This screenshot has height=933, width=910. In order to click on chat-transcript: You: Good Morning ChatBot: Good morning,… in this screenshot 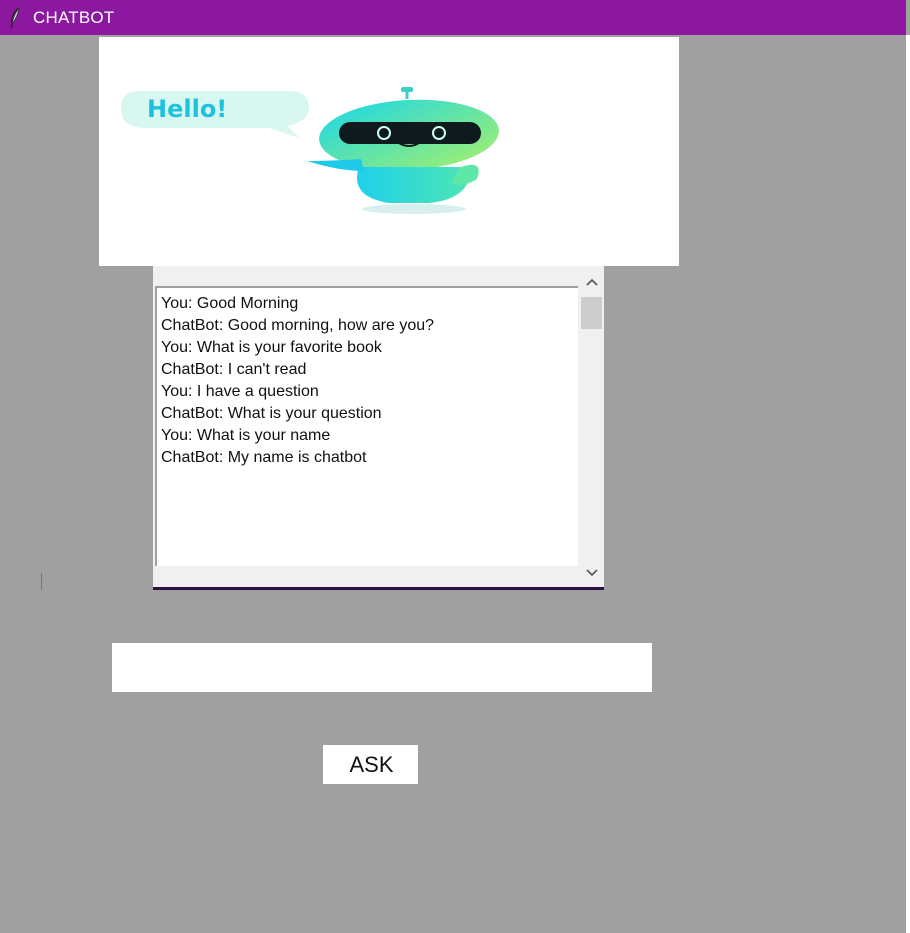, I will do `click(366, 426)`.